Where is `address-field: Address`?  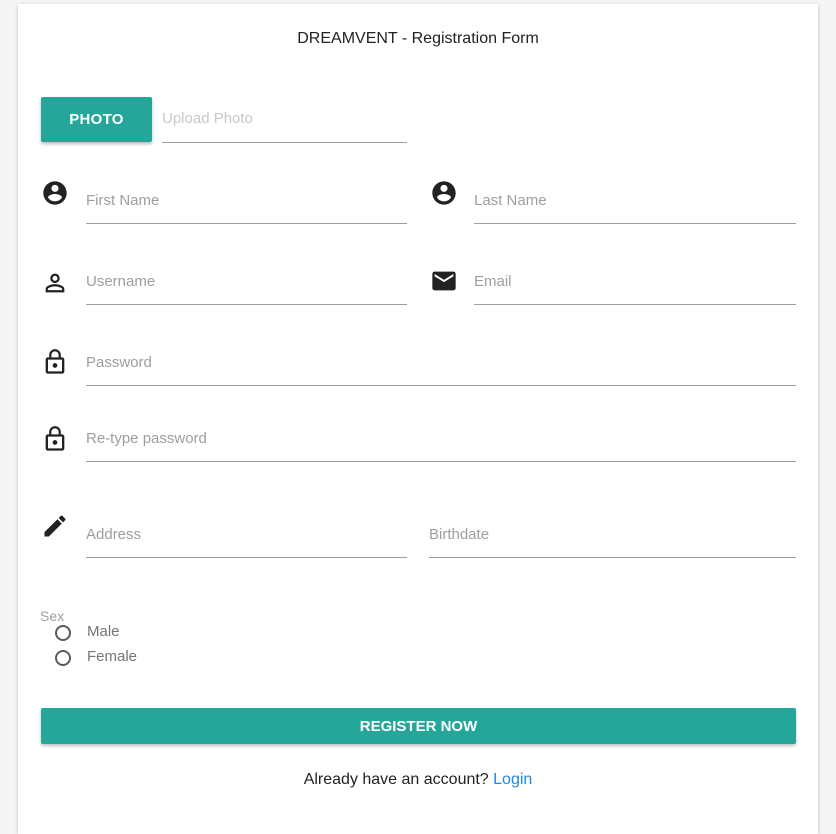 address-field: Address is located at coordinates (246, 540).